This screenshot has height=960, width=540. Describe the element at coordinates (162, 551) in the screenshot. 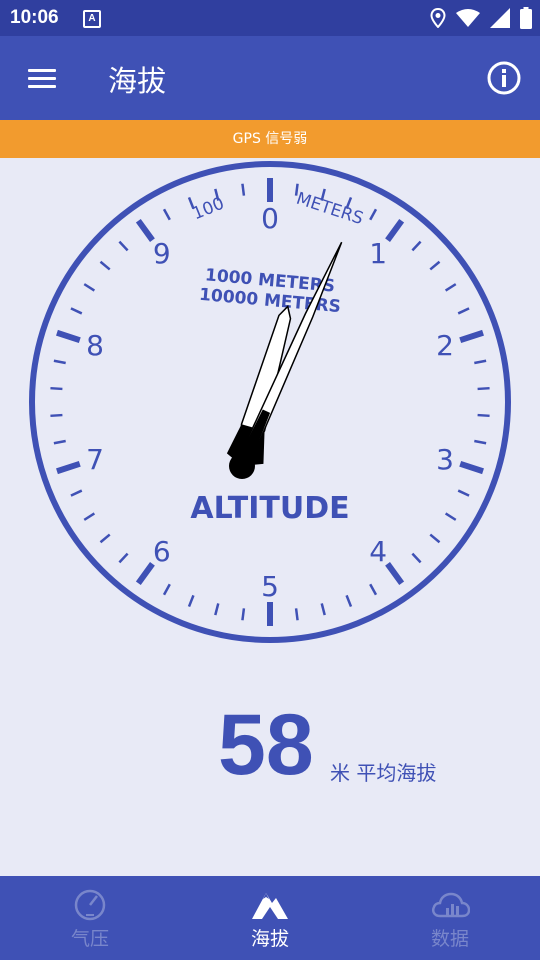

I see `gauge-number: 6` at that location.